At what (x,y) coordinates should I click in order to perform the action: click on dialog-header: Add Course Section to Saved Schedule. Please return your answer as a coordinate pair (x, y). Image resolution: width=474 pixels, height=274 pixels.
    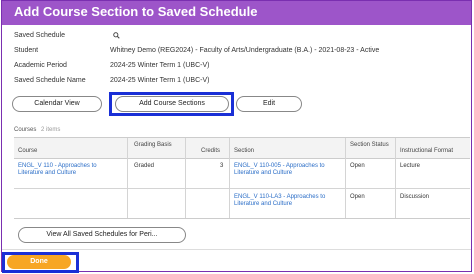
    Looking at the image, I should click on (236, 13).